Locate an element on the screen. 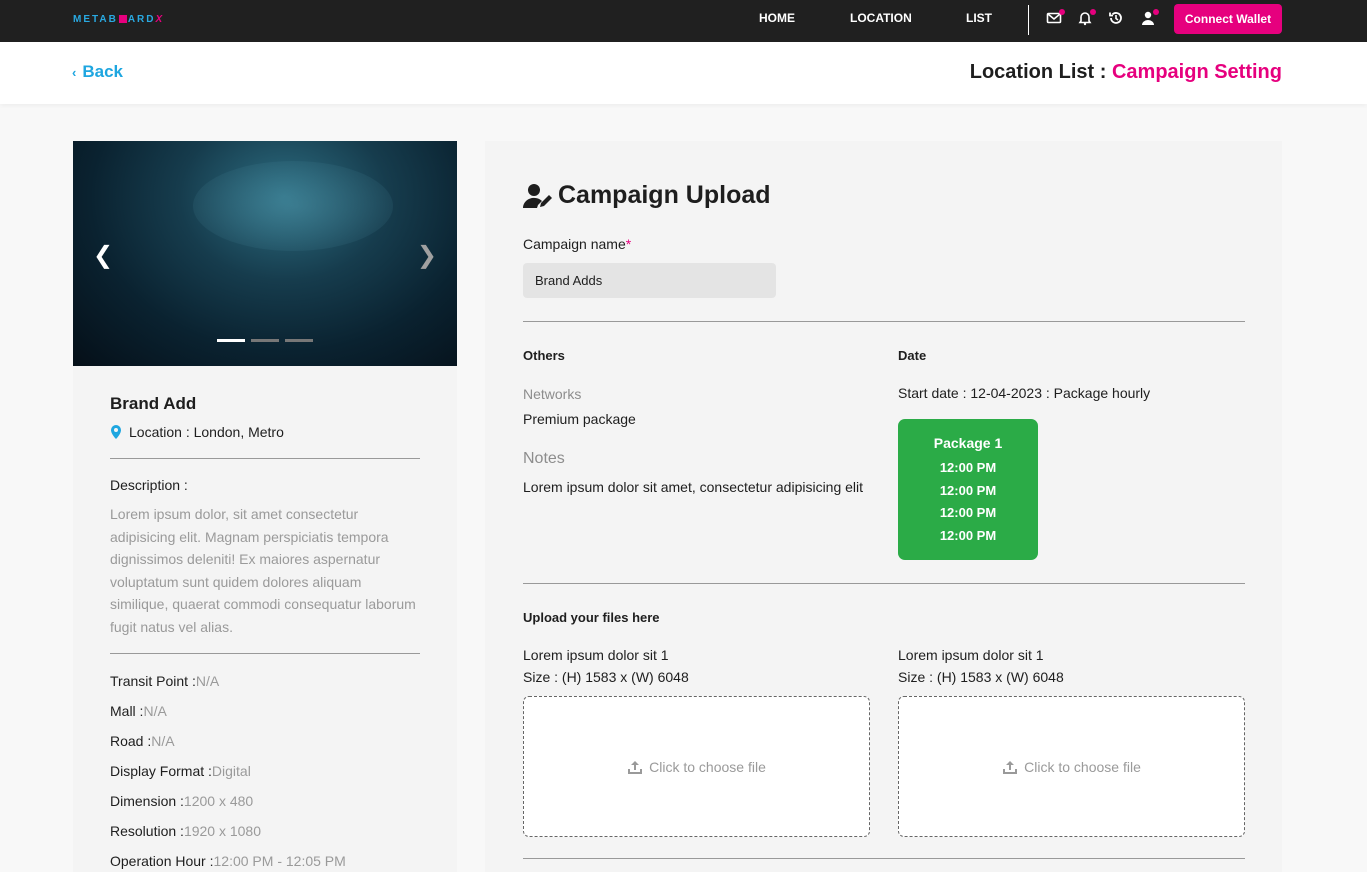 This screenshot has width=1367, height=872. page-header: ‹ Back Location List : Campaign Setting is located at coordinates (683, 73).